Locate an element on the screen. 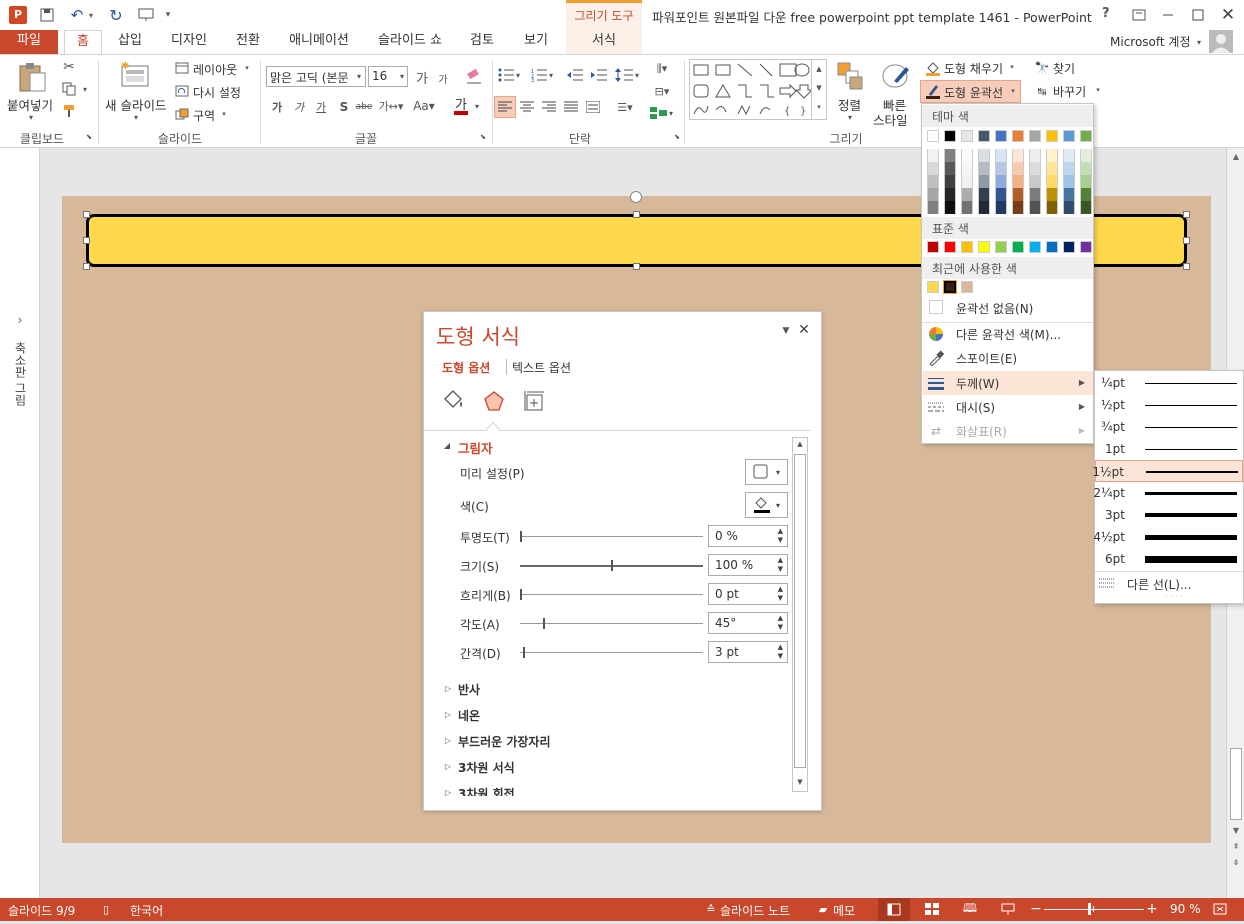 The height and width of the screenshot is (924, 1244). weight-option: 2¼pt is located at coordinates (1168, 493).